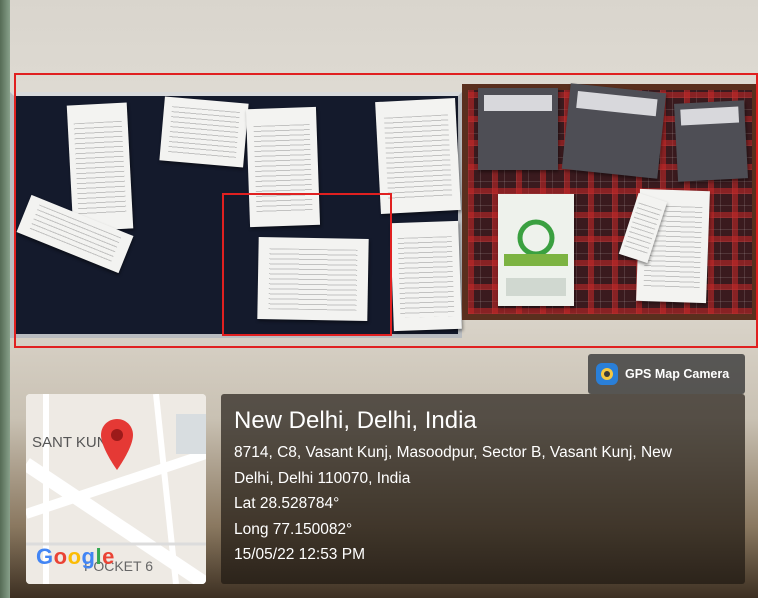 The image size is (758, 598). Describe the element at coordinates (116, 489) in the screenshot. I see `map-thumbnail: SANT KUN POCKET 6 Google` at that location.